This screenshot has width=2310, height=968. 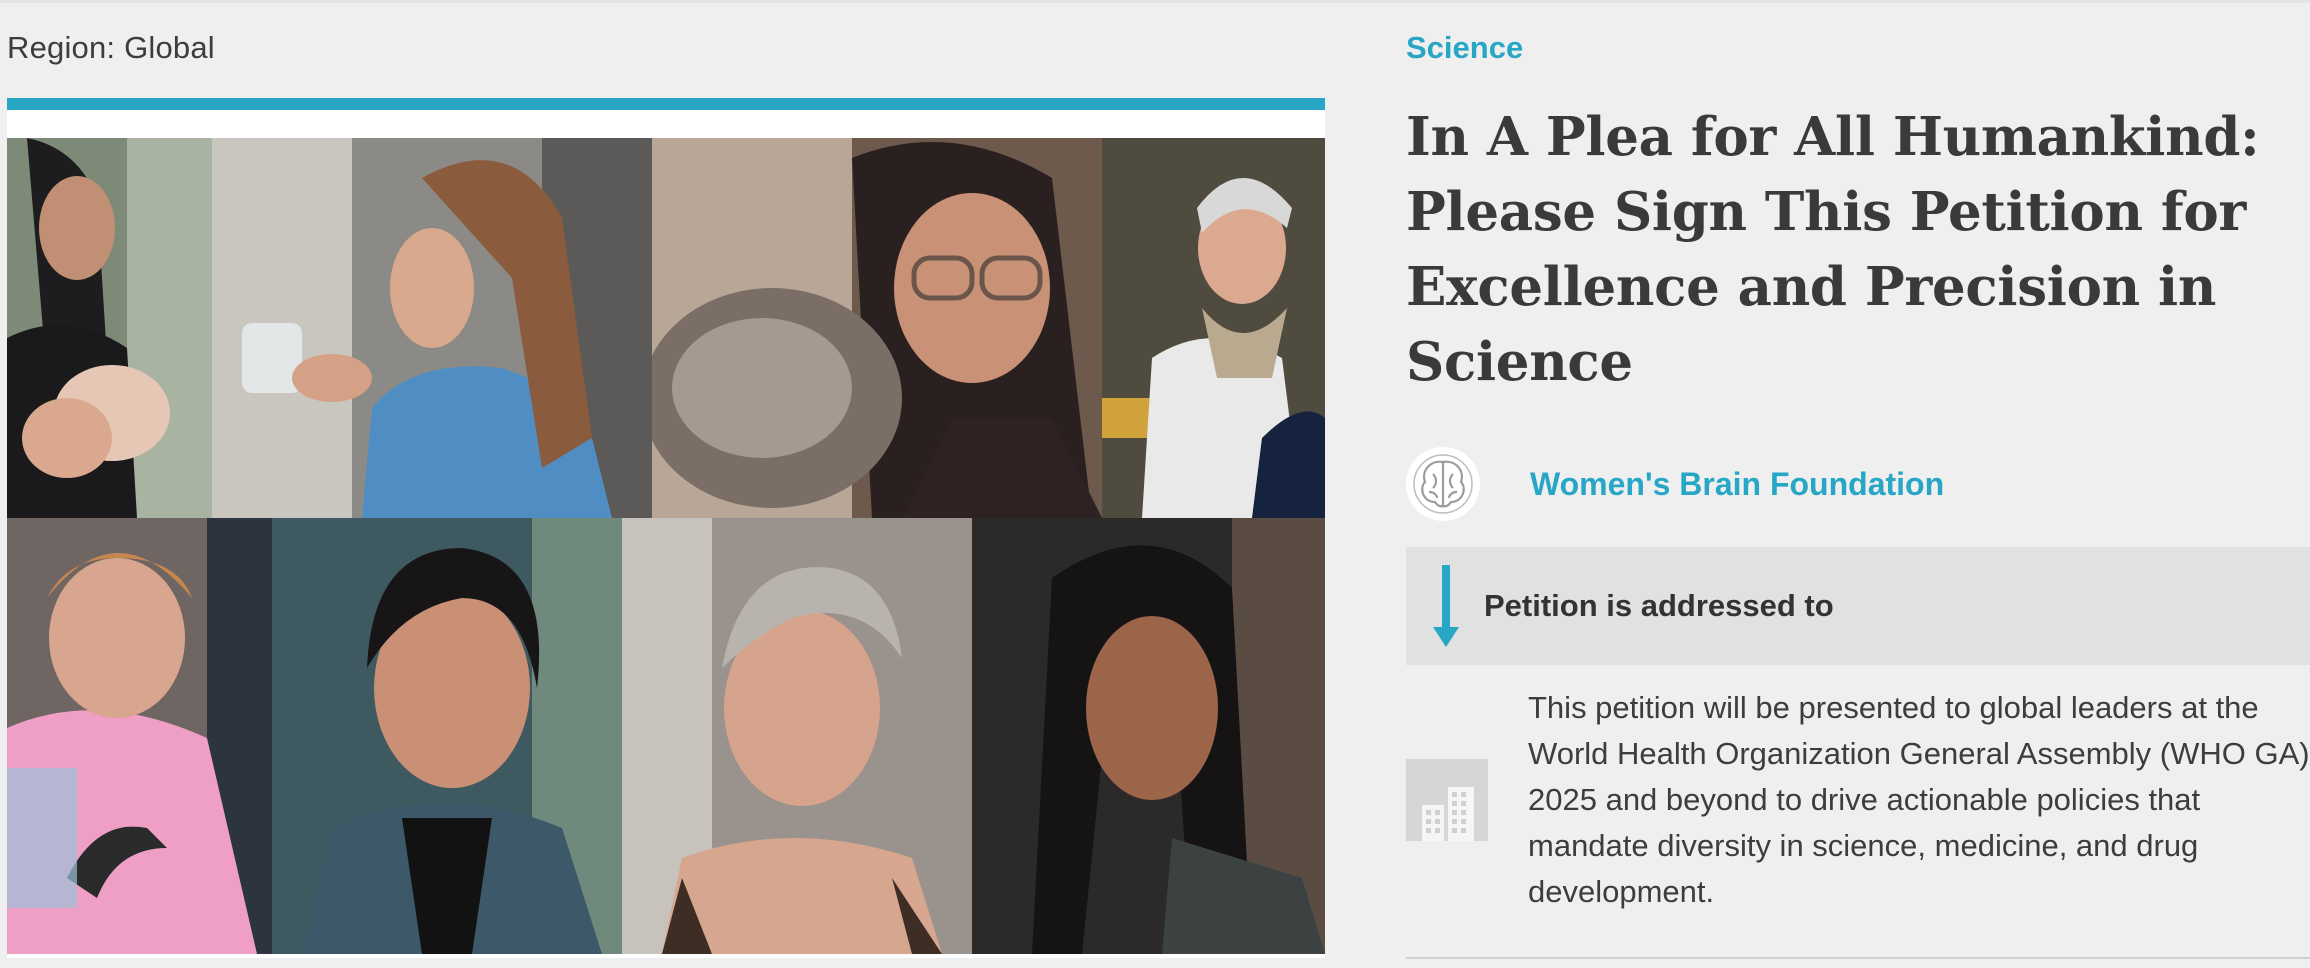 What do you see at coordinates (1446, 606) in the screenshot?
I see `arrow-down-icon` at bounding box center [1446, 606].